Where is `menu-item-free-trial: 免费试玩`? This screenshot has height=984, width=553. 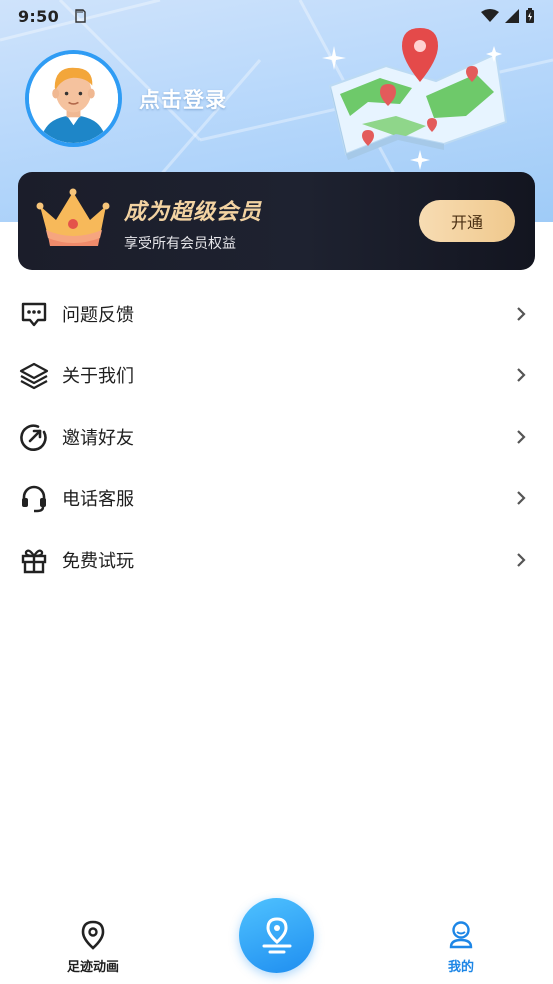 menu-item-free-trial: 免费试玩 is located at coordinates (276, 560).